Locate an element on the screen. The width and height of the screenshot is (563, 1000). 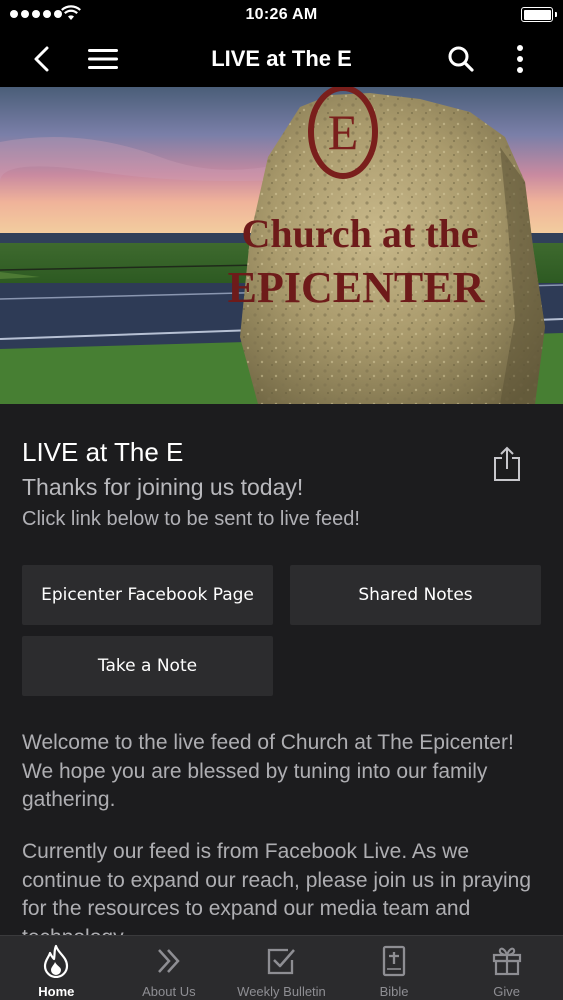
share-icon is located at coordinates (507, 463).